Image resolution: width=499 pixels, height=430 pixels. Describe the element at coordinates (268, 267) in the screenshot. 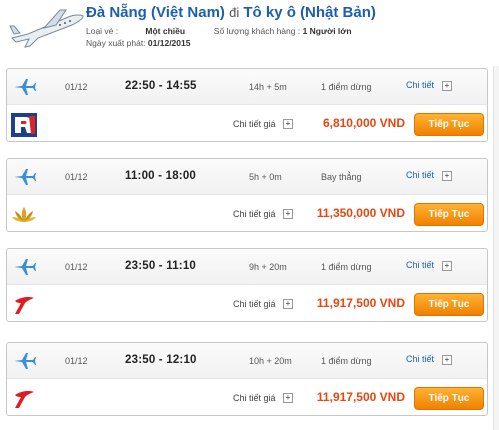

I see `flight-duration: 9h + 20m` at that location.